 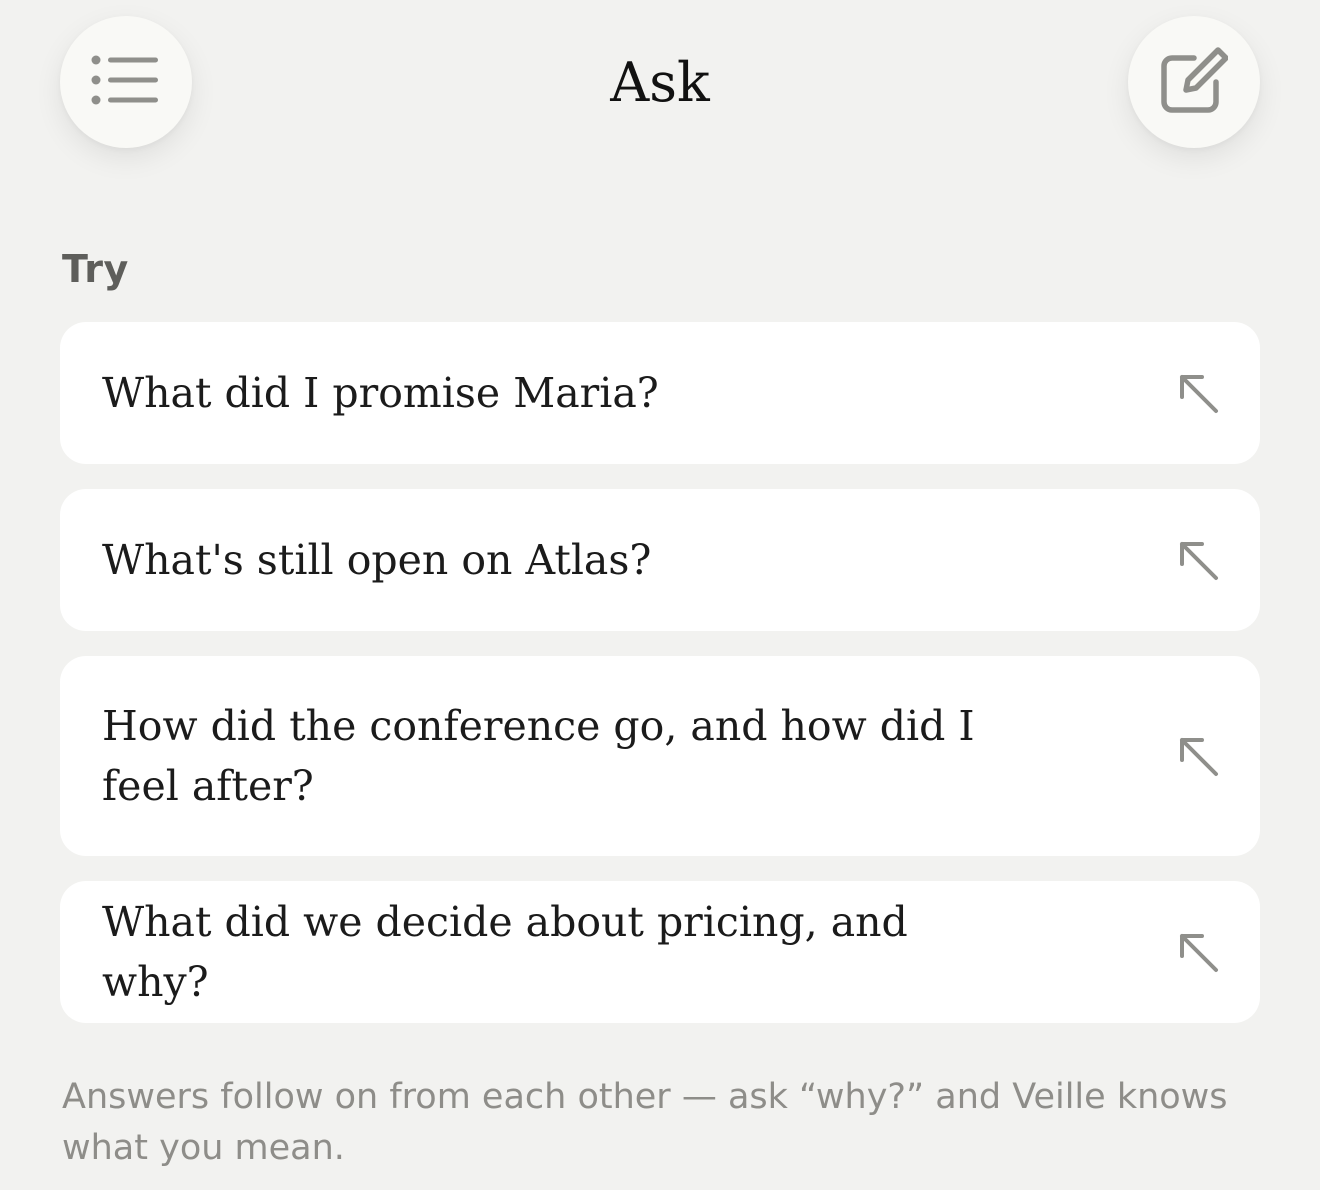 I want to click on compose-icon, so click(x=1194, y=82).